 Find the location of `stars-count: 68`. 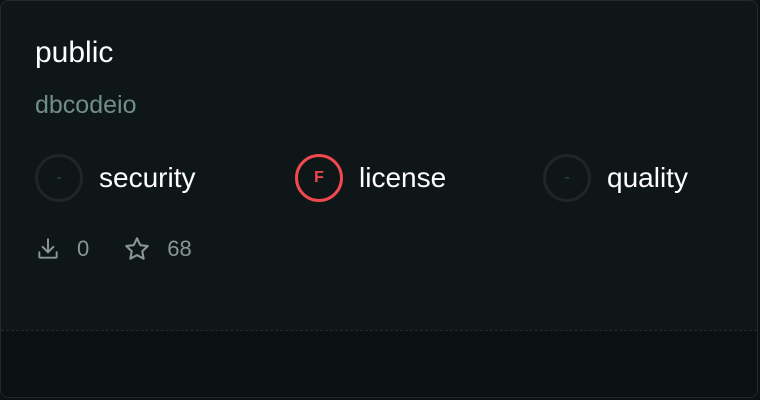

stars-count: 68 is located at coordinates (179, 248).